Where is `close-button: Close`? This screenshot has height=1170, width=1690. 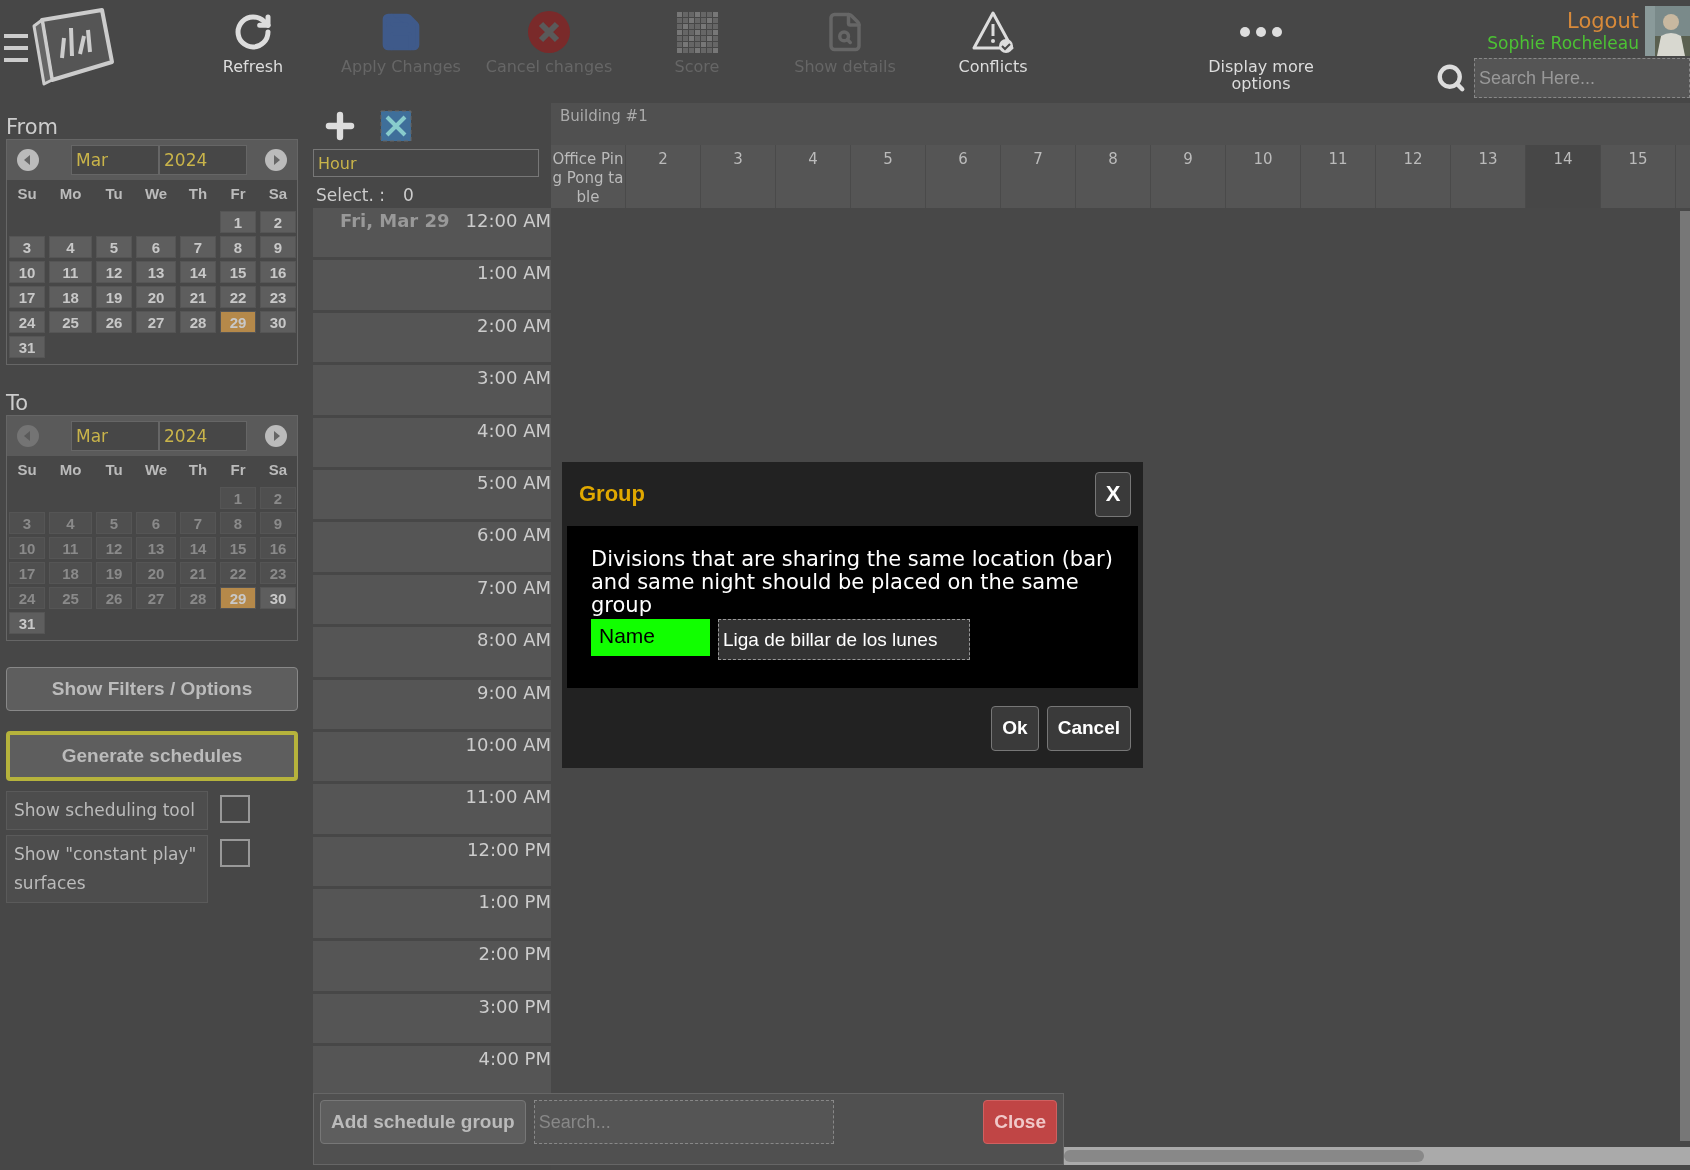
close-button: Close is located at coordinates (1020, 1122).